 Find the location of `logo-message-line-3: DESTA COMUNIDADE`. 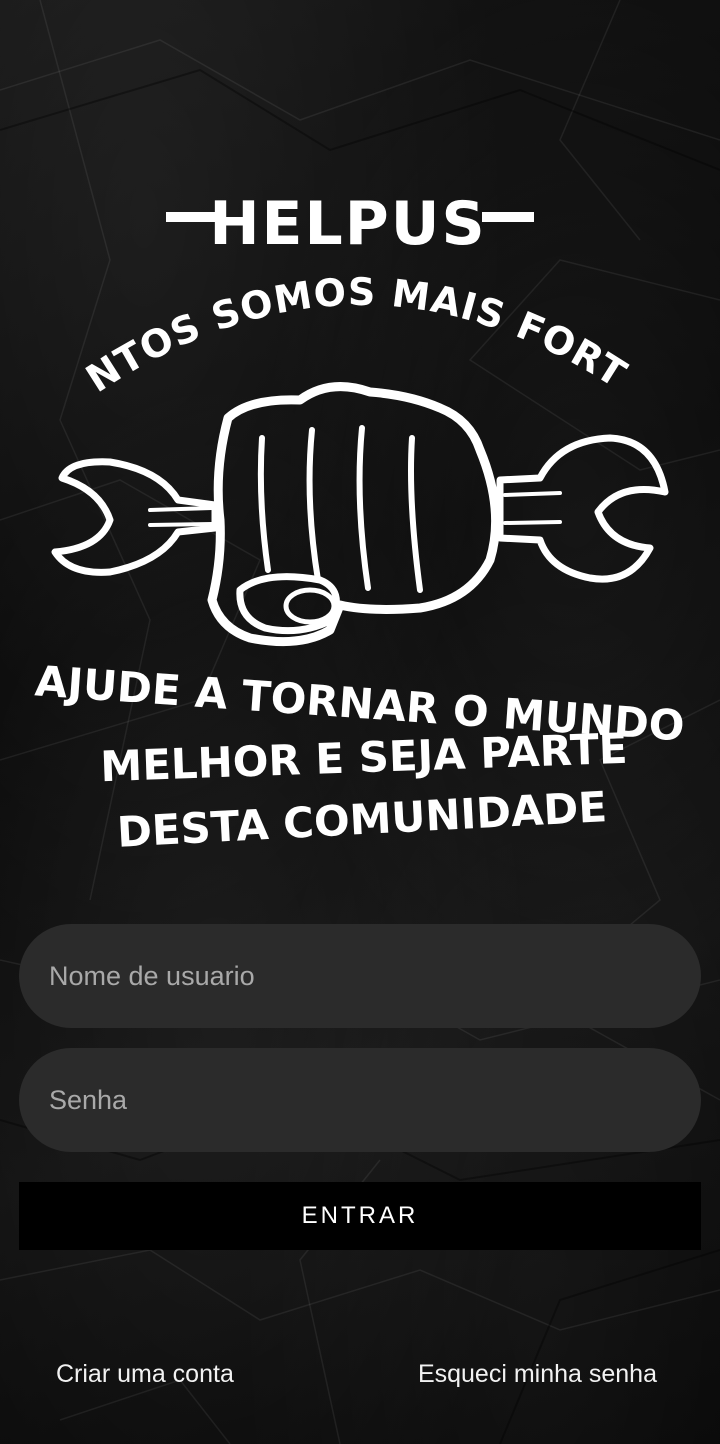

logo-message-line-3: DESTA COMUNIDADE is located at coordinates (362, 819).